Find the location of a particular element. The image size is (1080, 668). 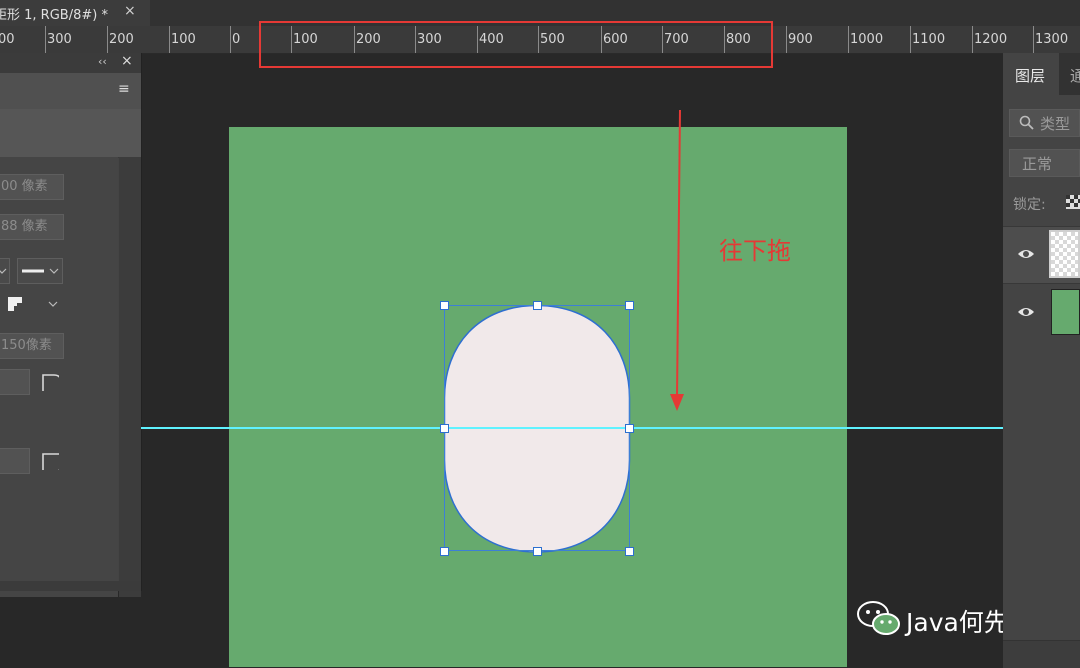

layer-thumbnail-green is located at coordinates (1065, 312).